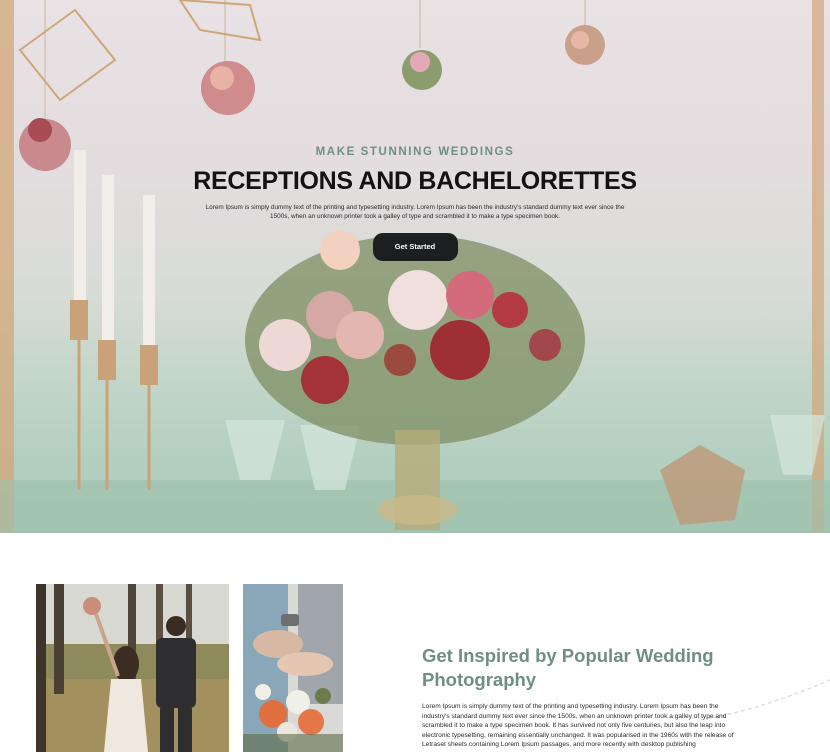 The image size is (830, 752). What do you see at coordinates (415, 152) in the screenshot?
I see `hero-eyebrow: MAKE STUNNING WEDDINGS` at bounding box center [415, 152].